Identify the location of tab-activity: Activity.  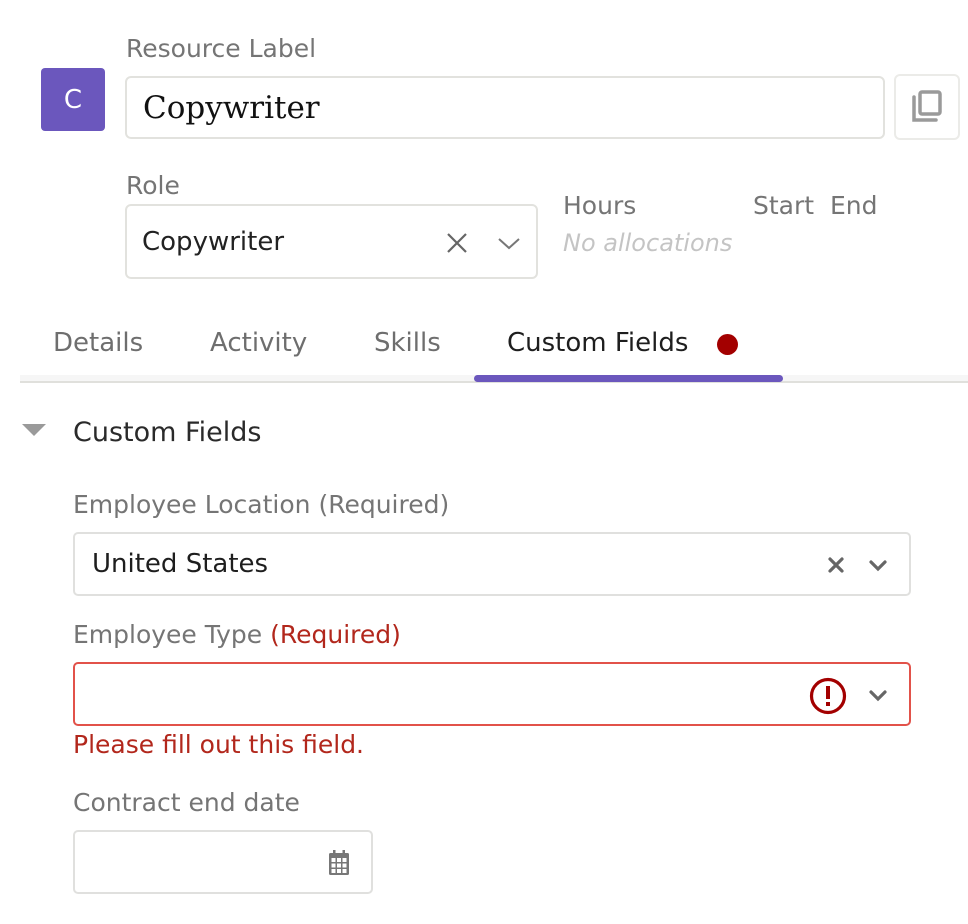
(258, 343).